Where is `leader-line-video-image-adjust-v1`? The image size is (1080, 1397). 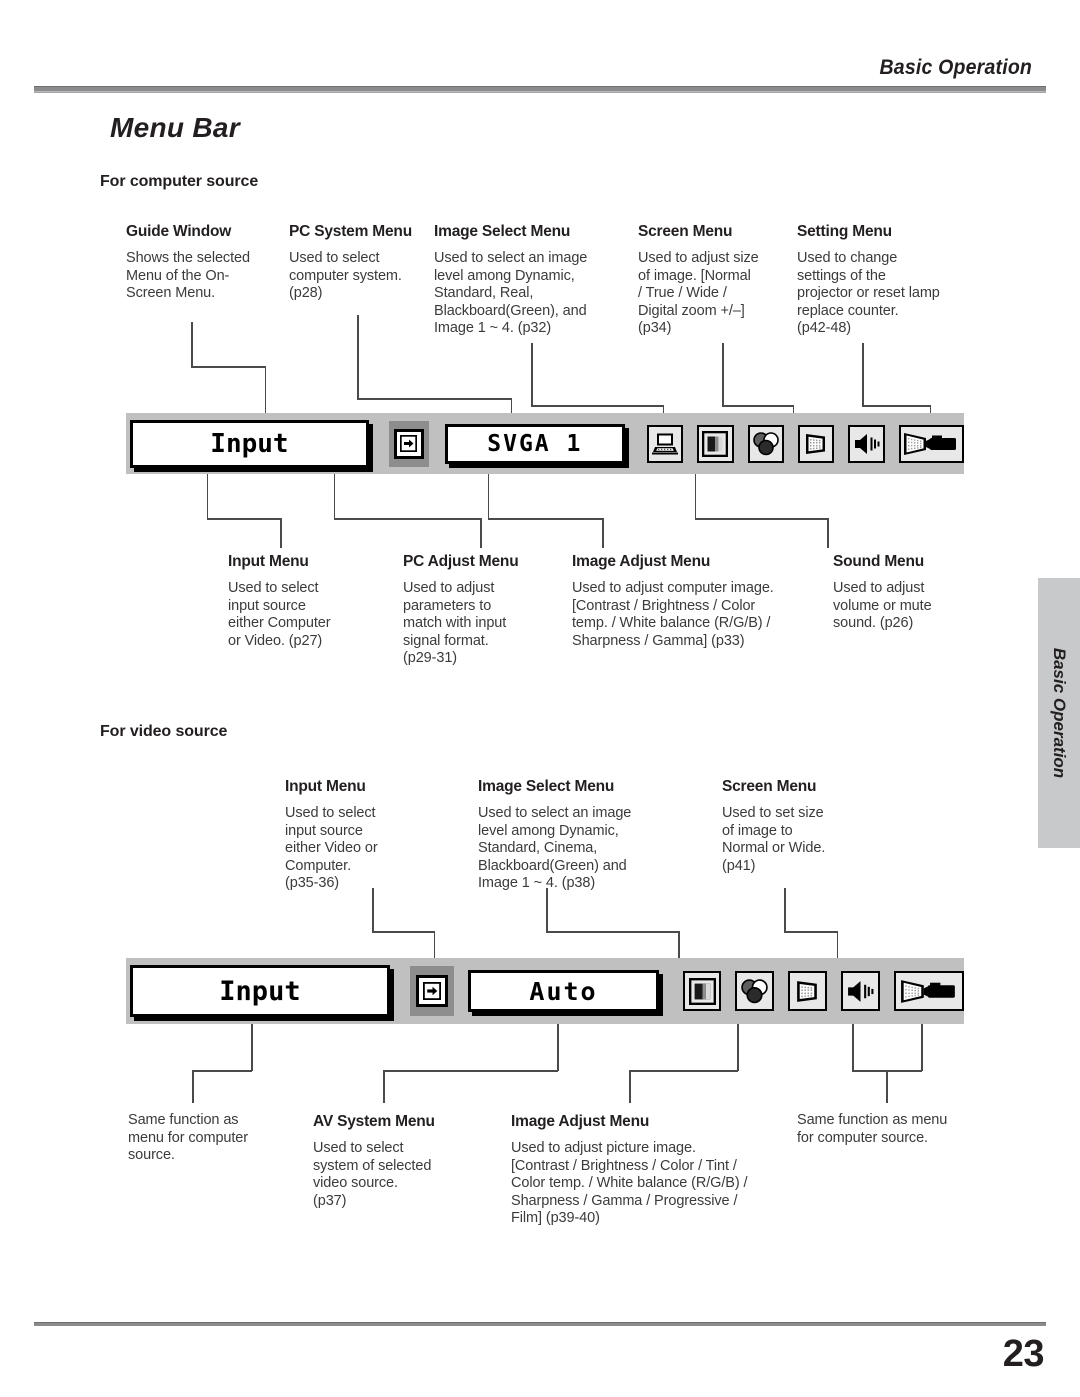
leader-line-video-image-adjust-v1 is located at coordinates (738, 1047).